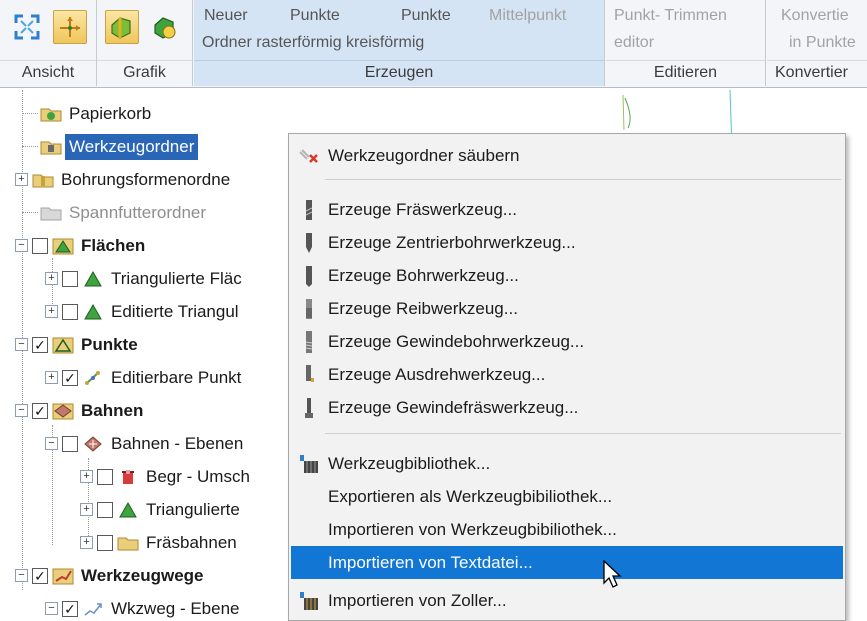  I want to click on tool-library-icon, so click(309, 463).